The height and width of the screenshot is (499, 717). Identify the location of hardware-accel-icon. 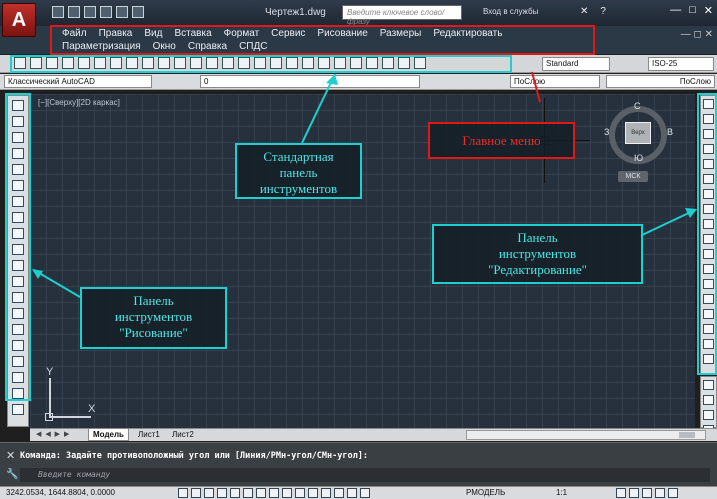
(647, 493).